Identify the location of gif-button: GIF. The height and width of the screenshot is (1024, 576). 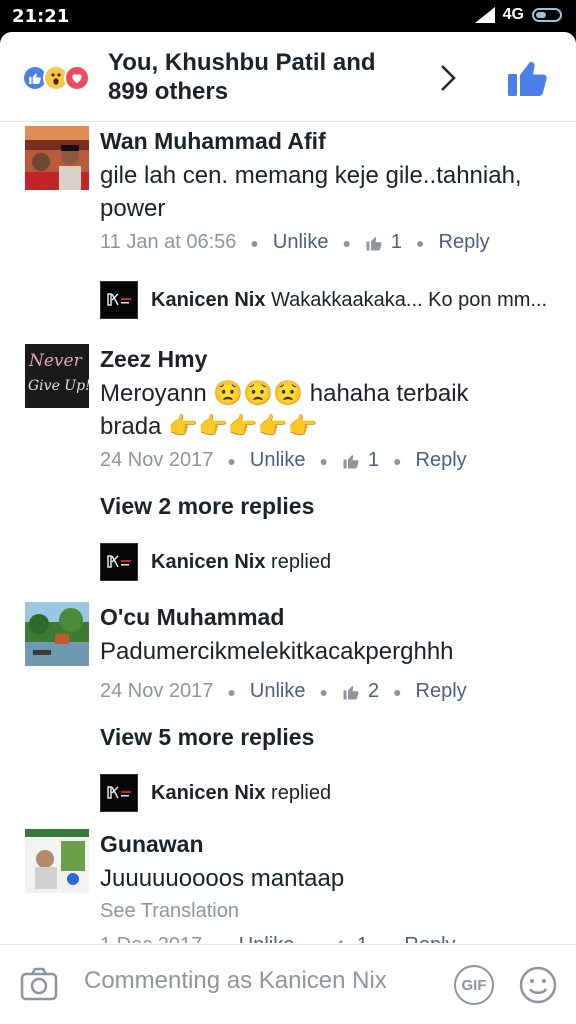
(474, 985).